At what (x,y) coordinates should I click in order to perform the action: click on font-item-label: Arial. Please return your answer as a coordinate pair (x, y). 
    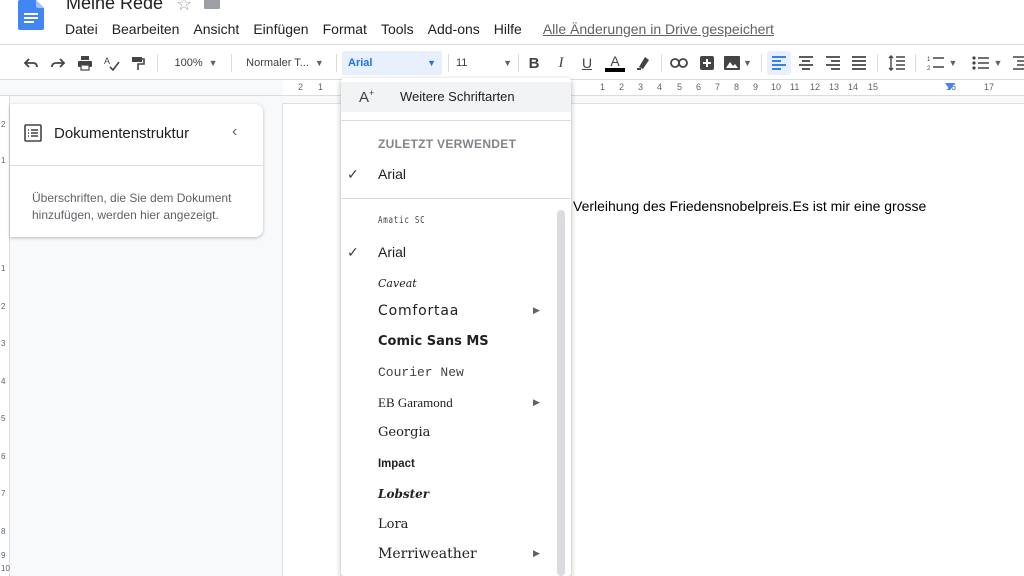
    Looking at the image, I should click on (392, 252).